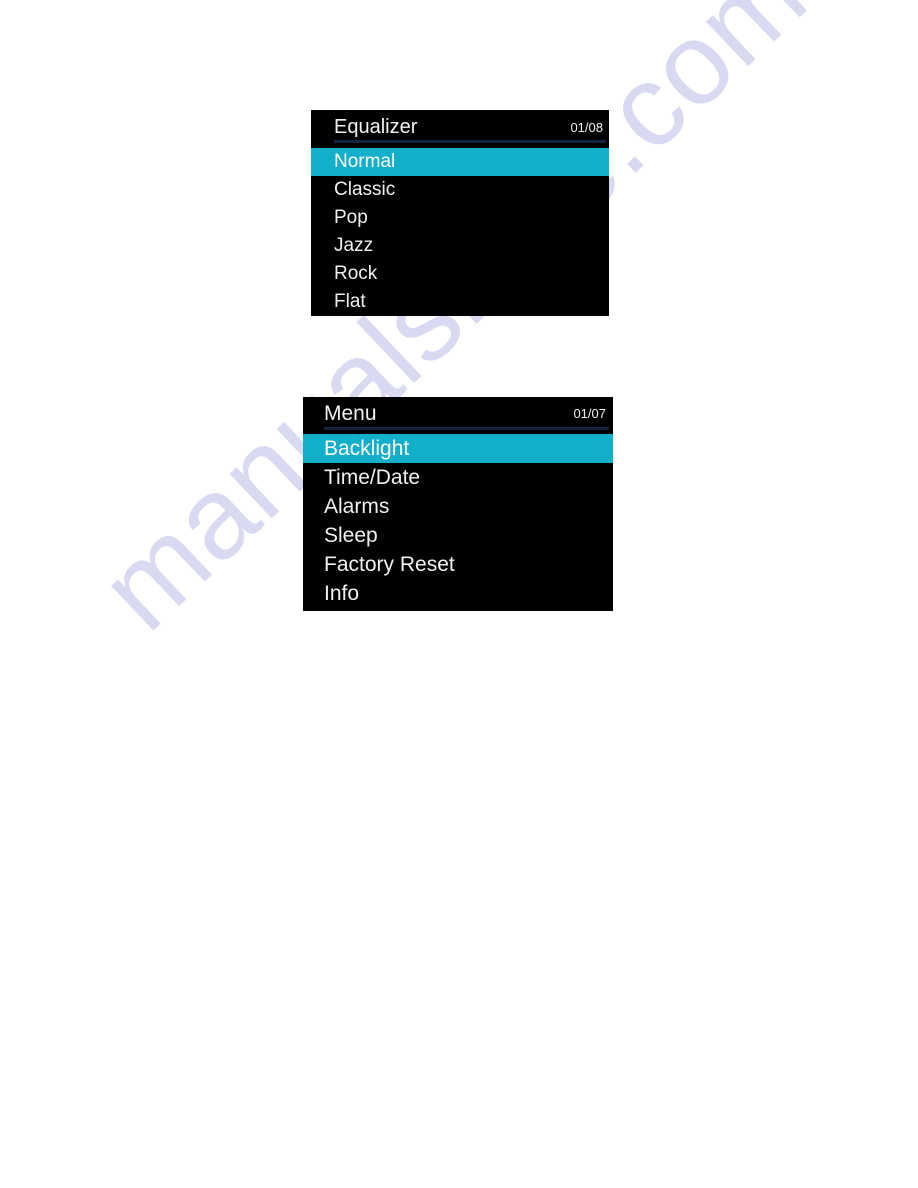 The width and height of the screenshot is (918, 1188). Describe the element at coordinates (460, 218) in the screenshot. I see `equalizer-item-pop: Pop` at that location.